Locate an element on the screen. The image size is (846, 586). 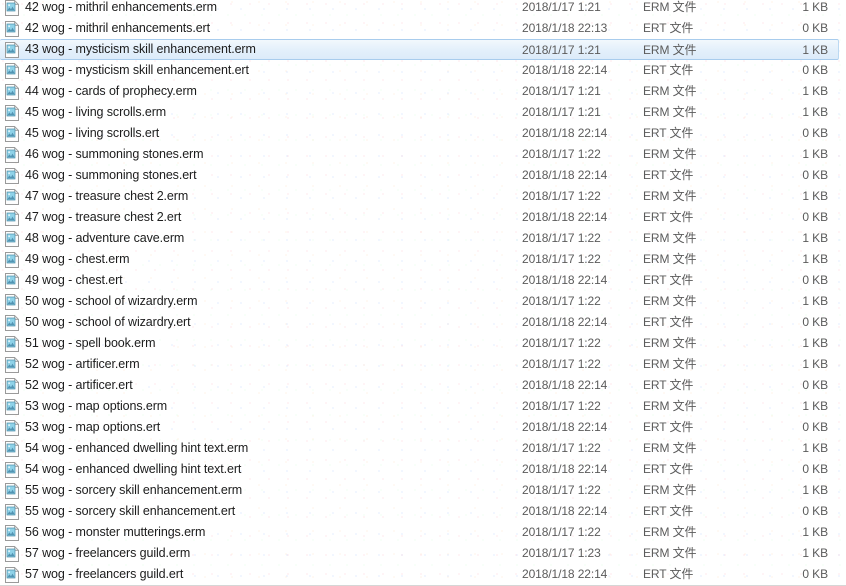
file-name: 46 wog - summoning stones.ert is located at coordinates (111, 175).